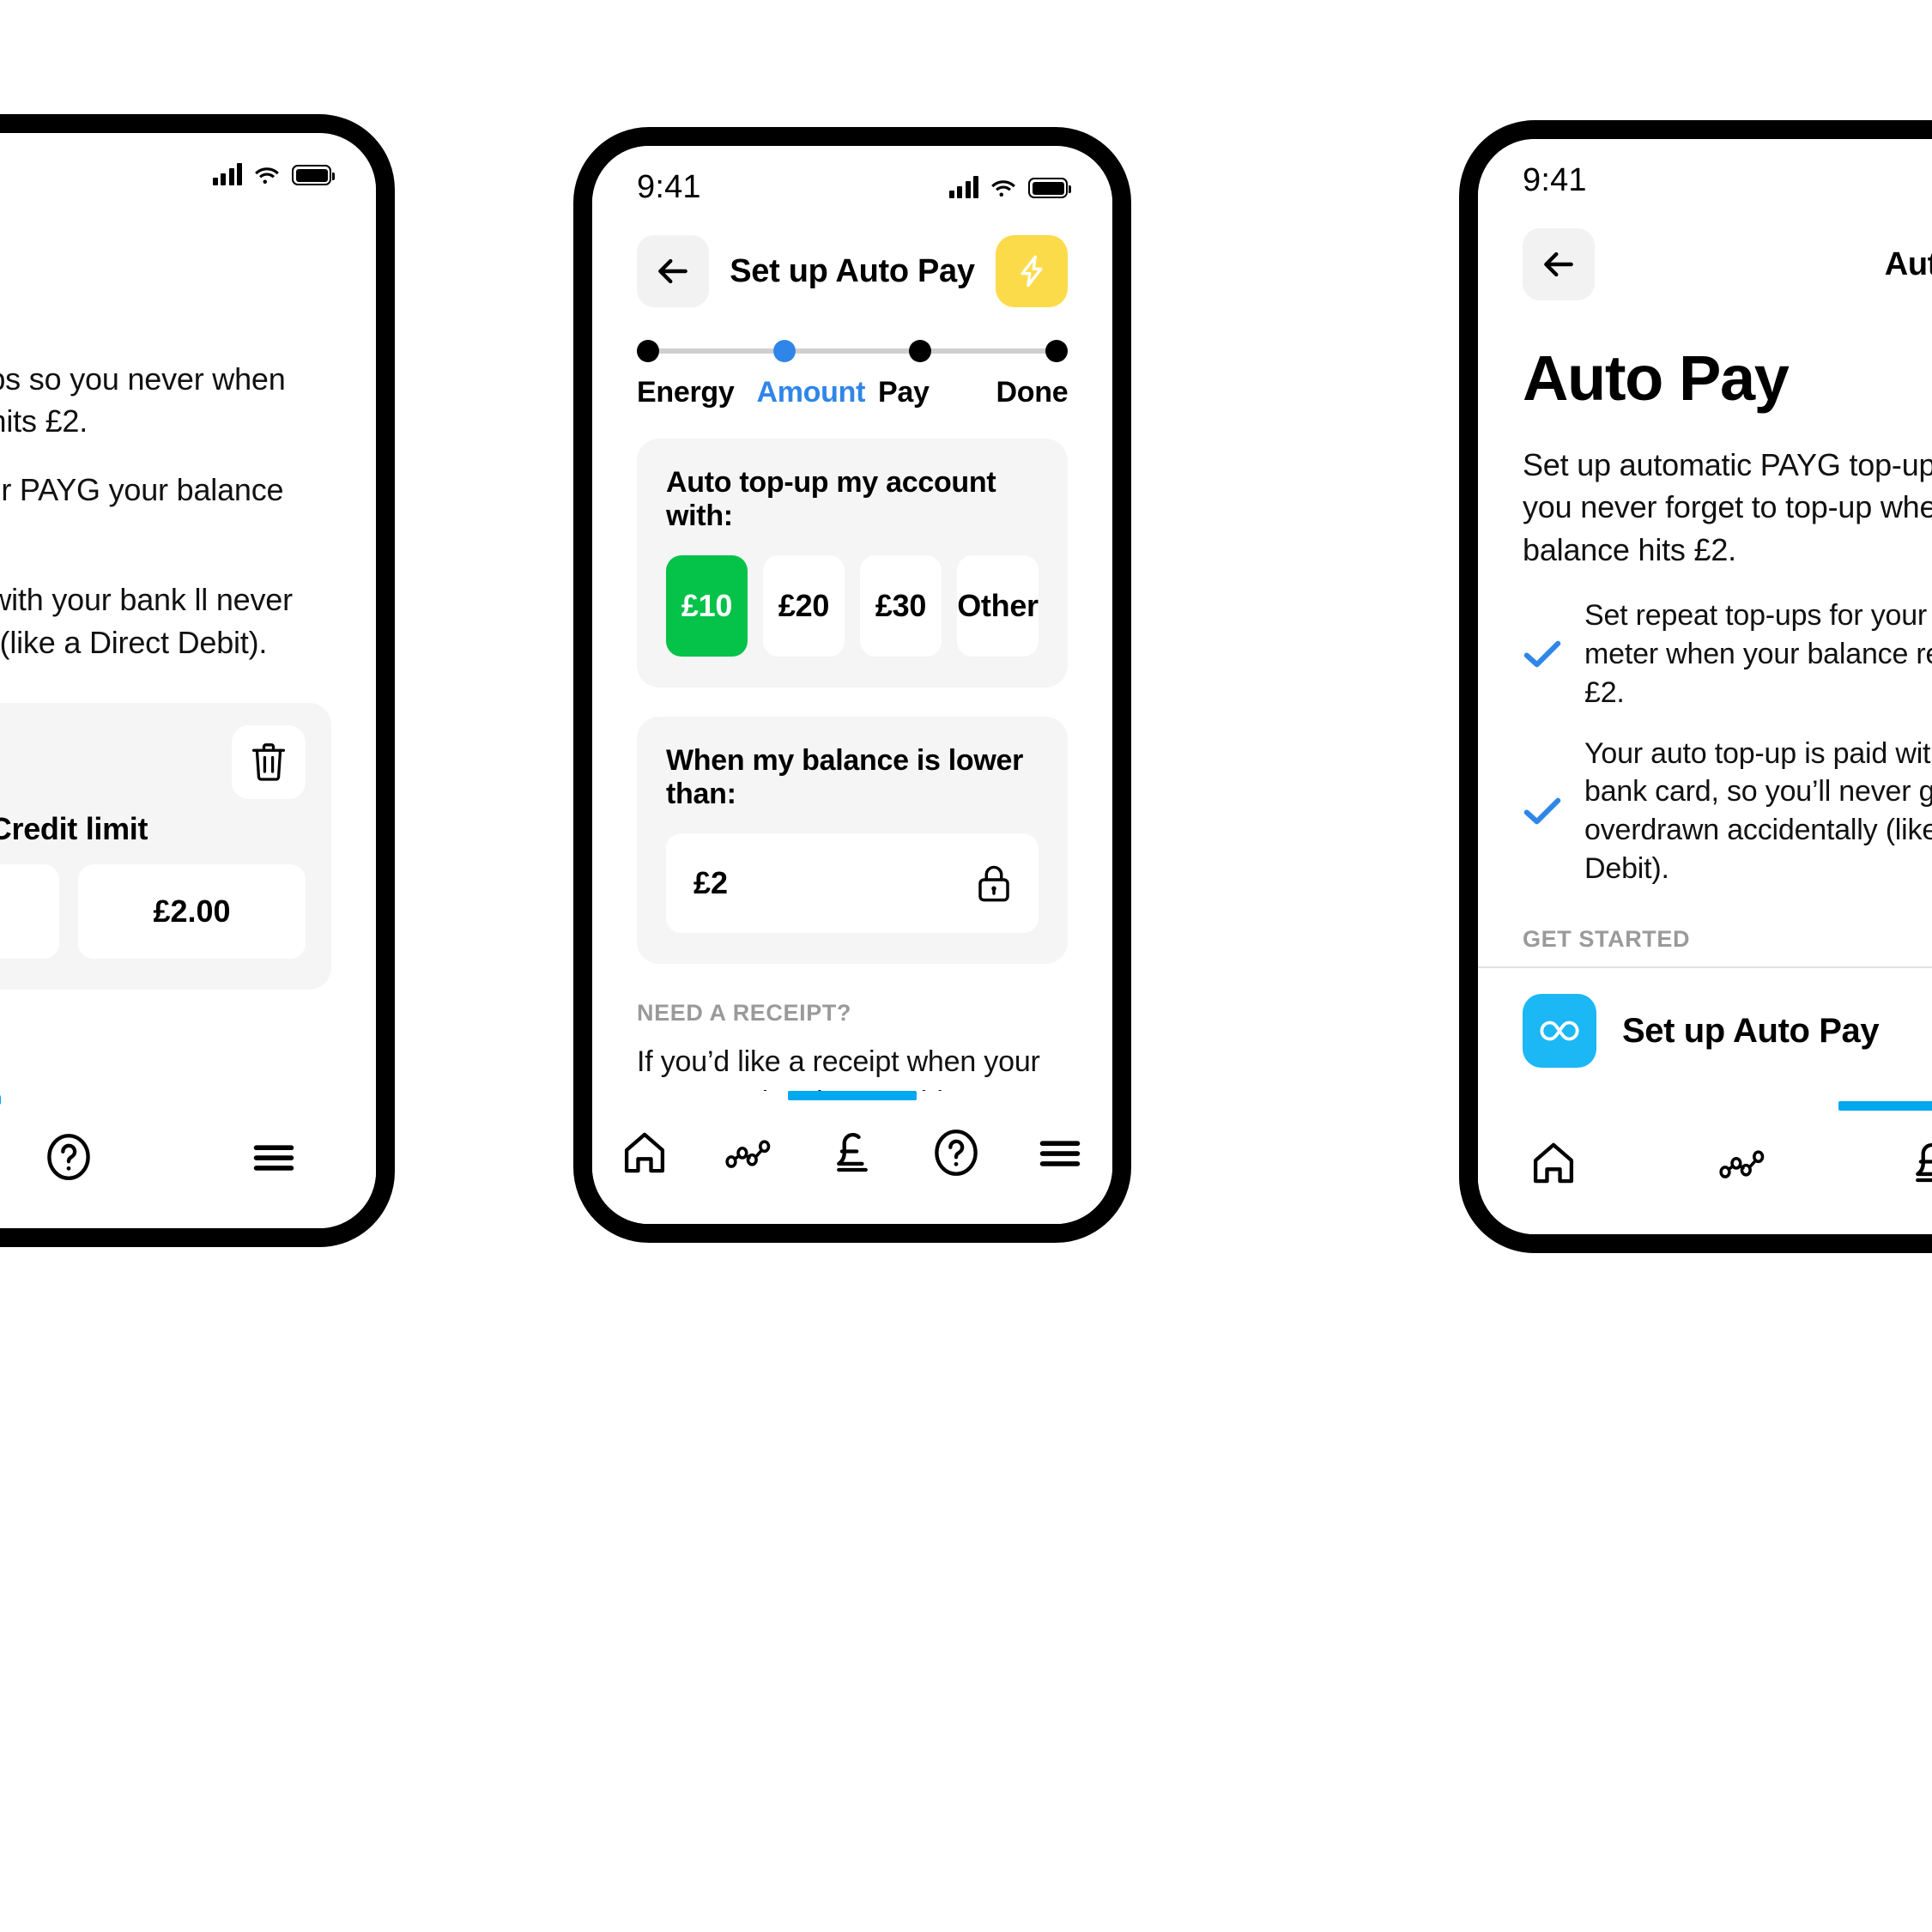 Image resolution: width=1932 pixels, height=1932 pixels. I want to click on tab-menu-left, so click(274, 1157).